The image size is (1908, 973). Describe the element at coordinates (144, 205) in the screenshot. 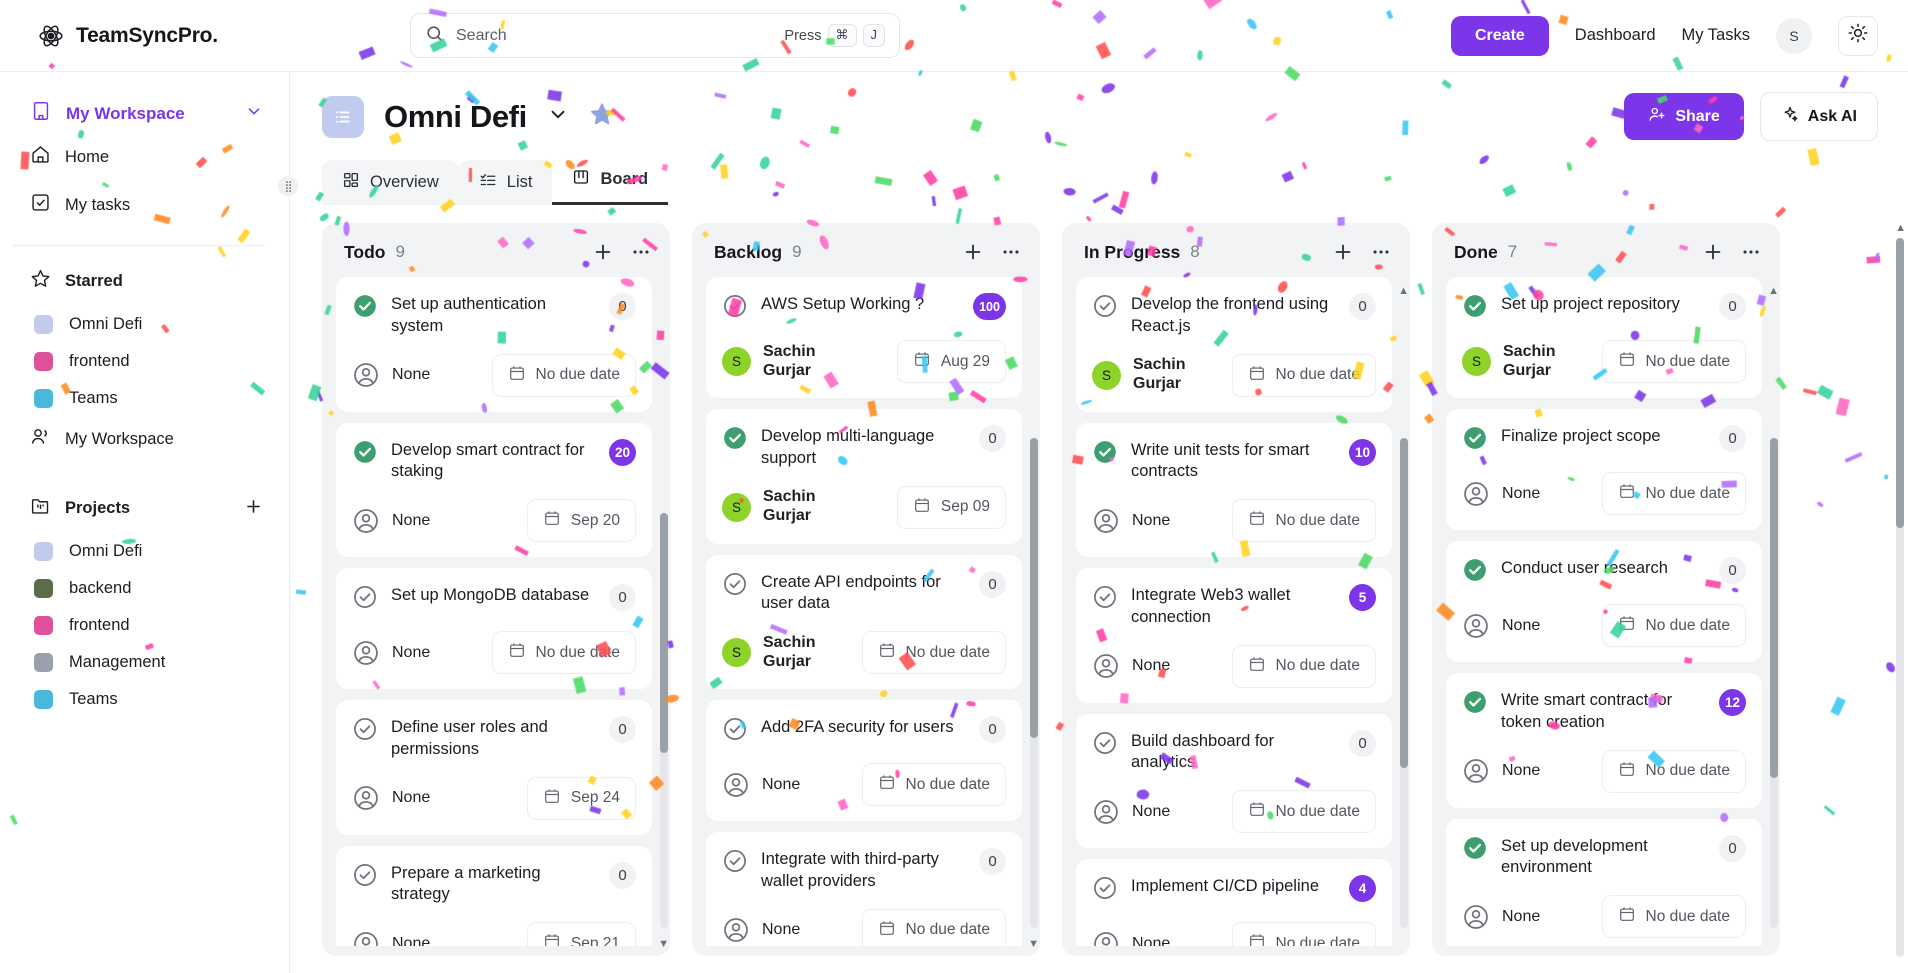

I see `sidebar-item-my-tasks: My tasks` at that location.